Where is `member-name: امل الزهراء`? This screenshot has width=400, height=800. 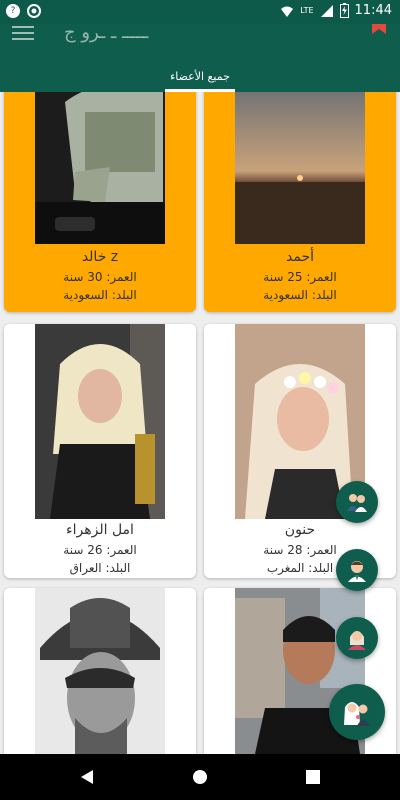
member-name: امل الزهراء is located at coordinates (100, 530).